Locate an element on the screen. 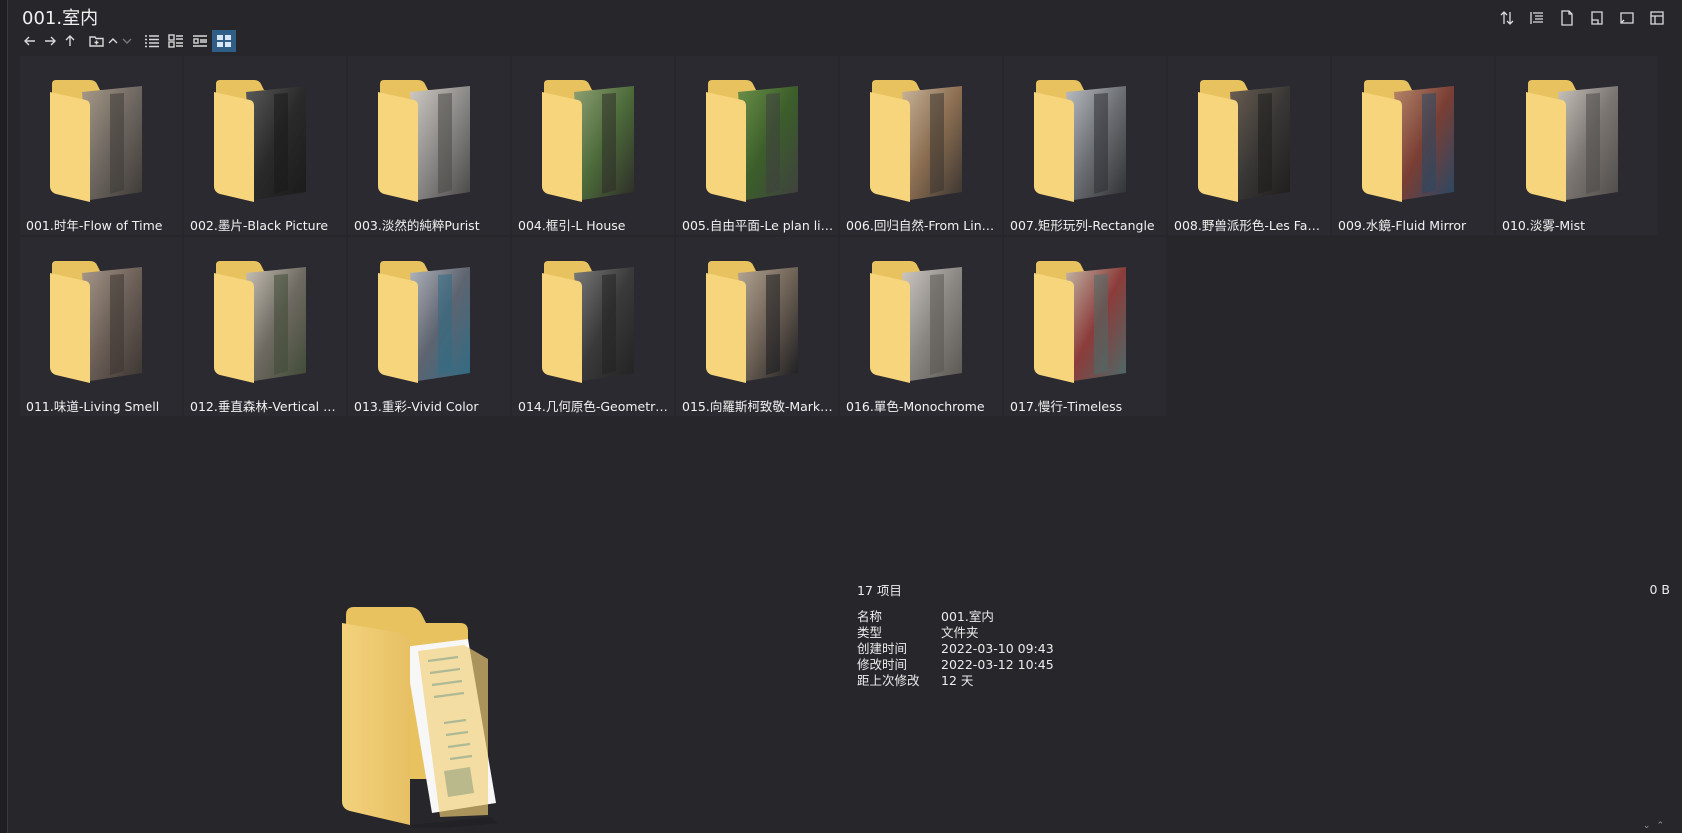 The width and height of the screenshot is (1682, 833). list-view-icon is located at coordinates (152, 41).